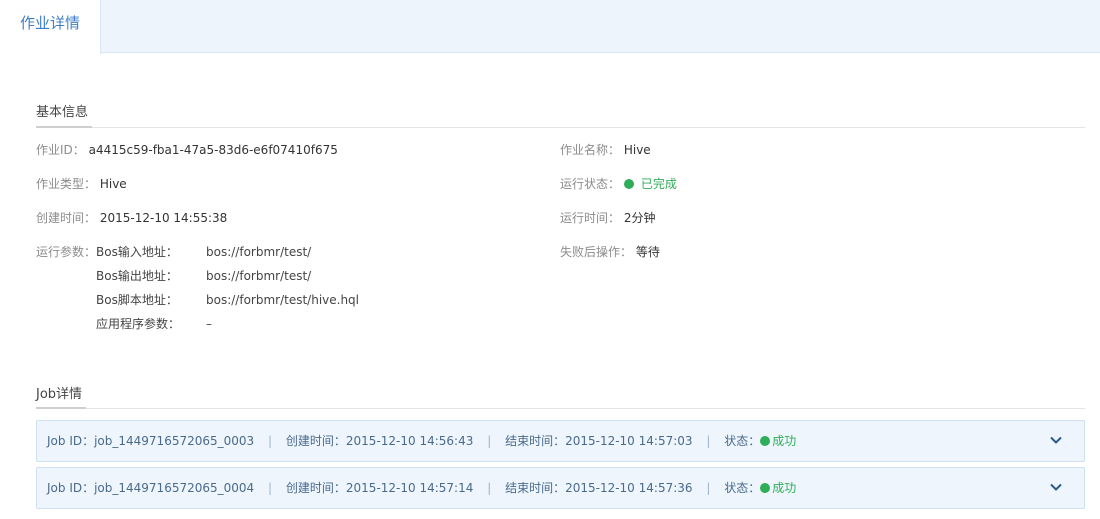 This screenshot has height=519, width=1100. What do you see at coordinates (209, 324) in the screenshot?
I see `param-value: –` at bounding box center [209, 324].